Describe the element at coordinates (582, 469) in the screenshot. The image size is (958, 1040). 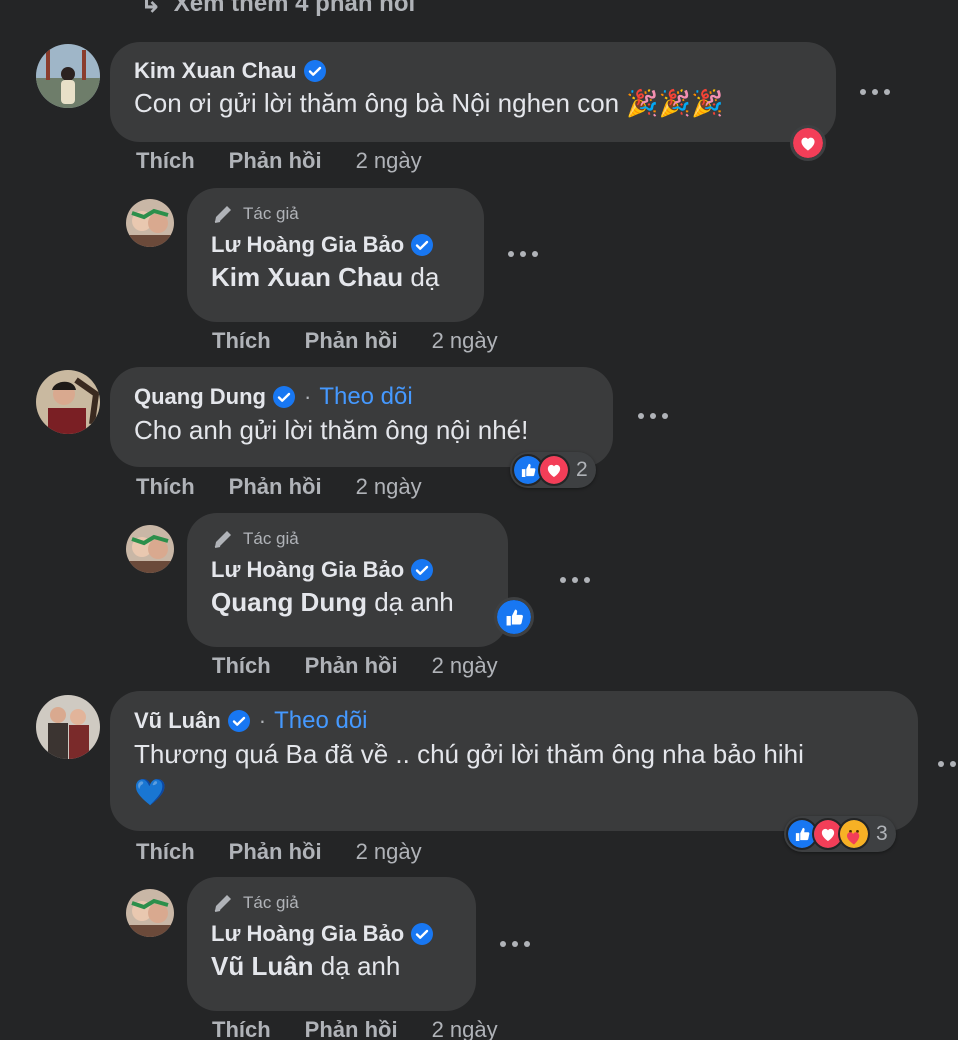
I see `reaction-count: 2` at that location.